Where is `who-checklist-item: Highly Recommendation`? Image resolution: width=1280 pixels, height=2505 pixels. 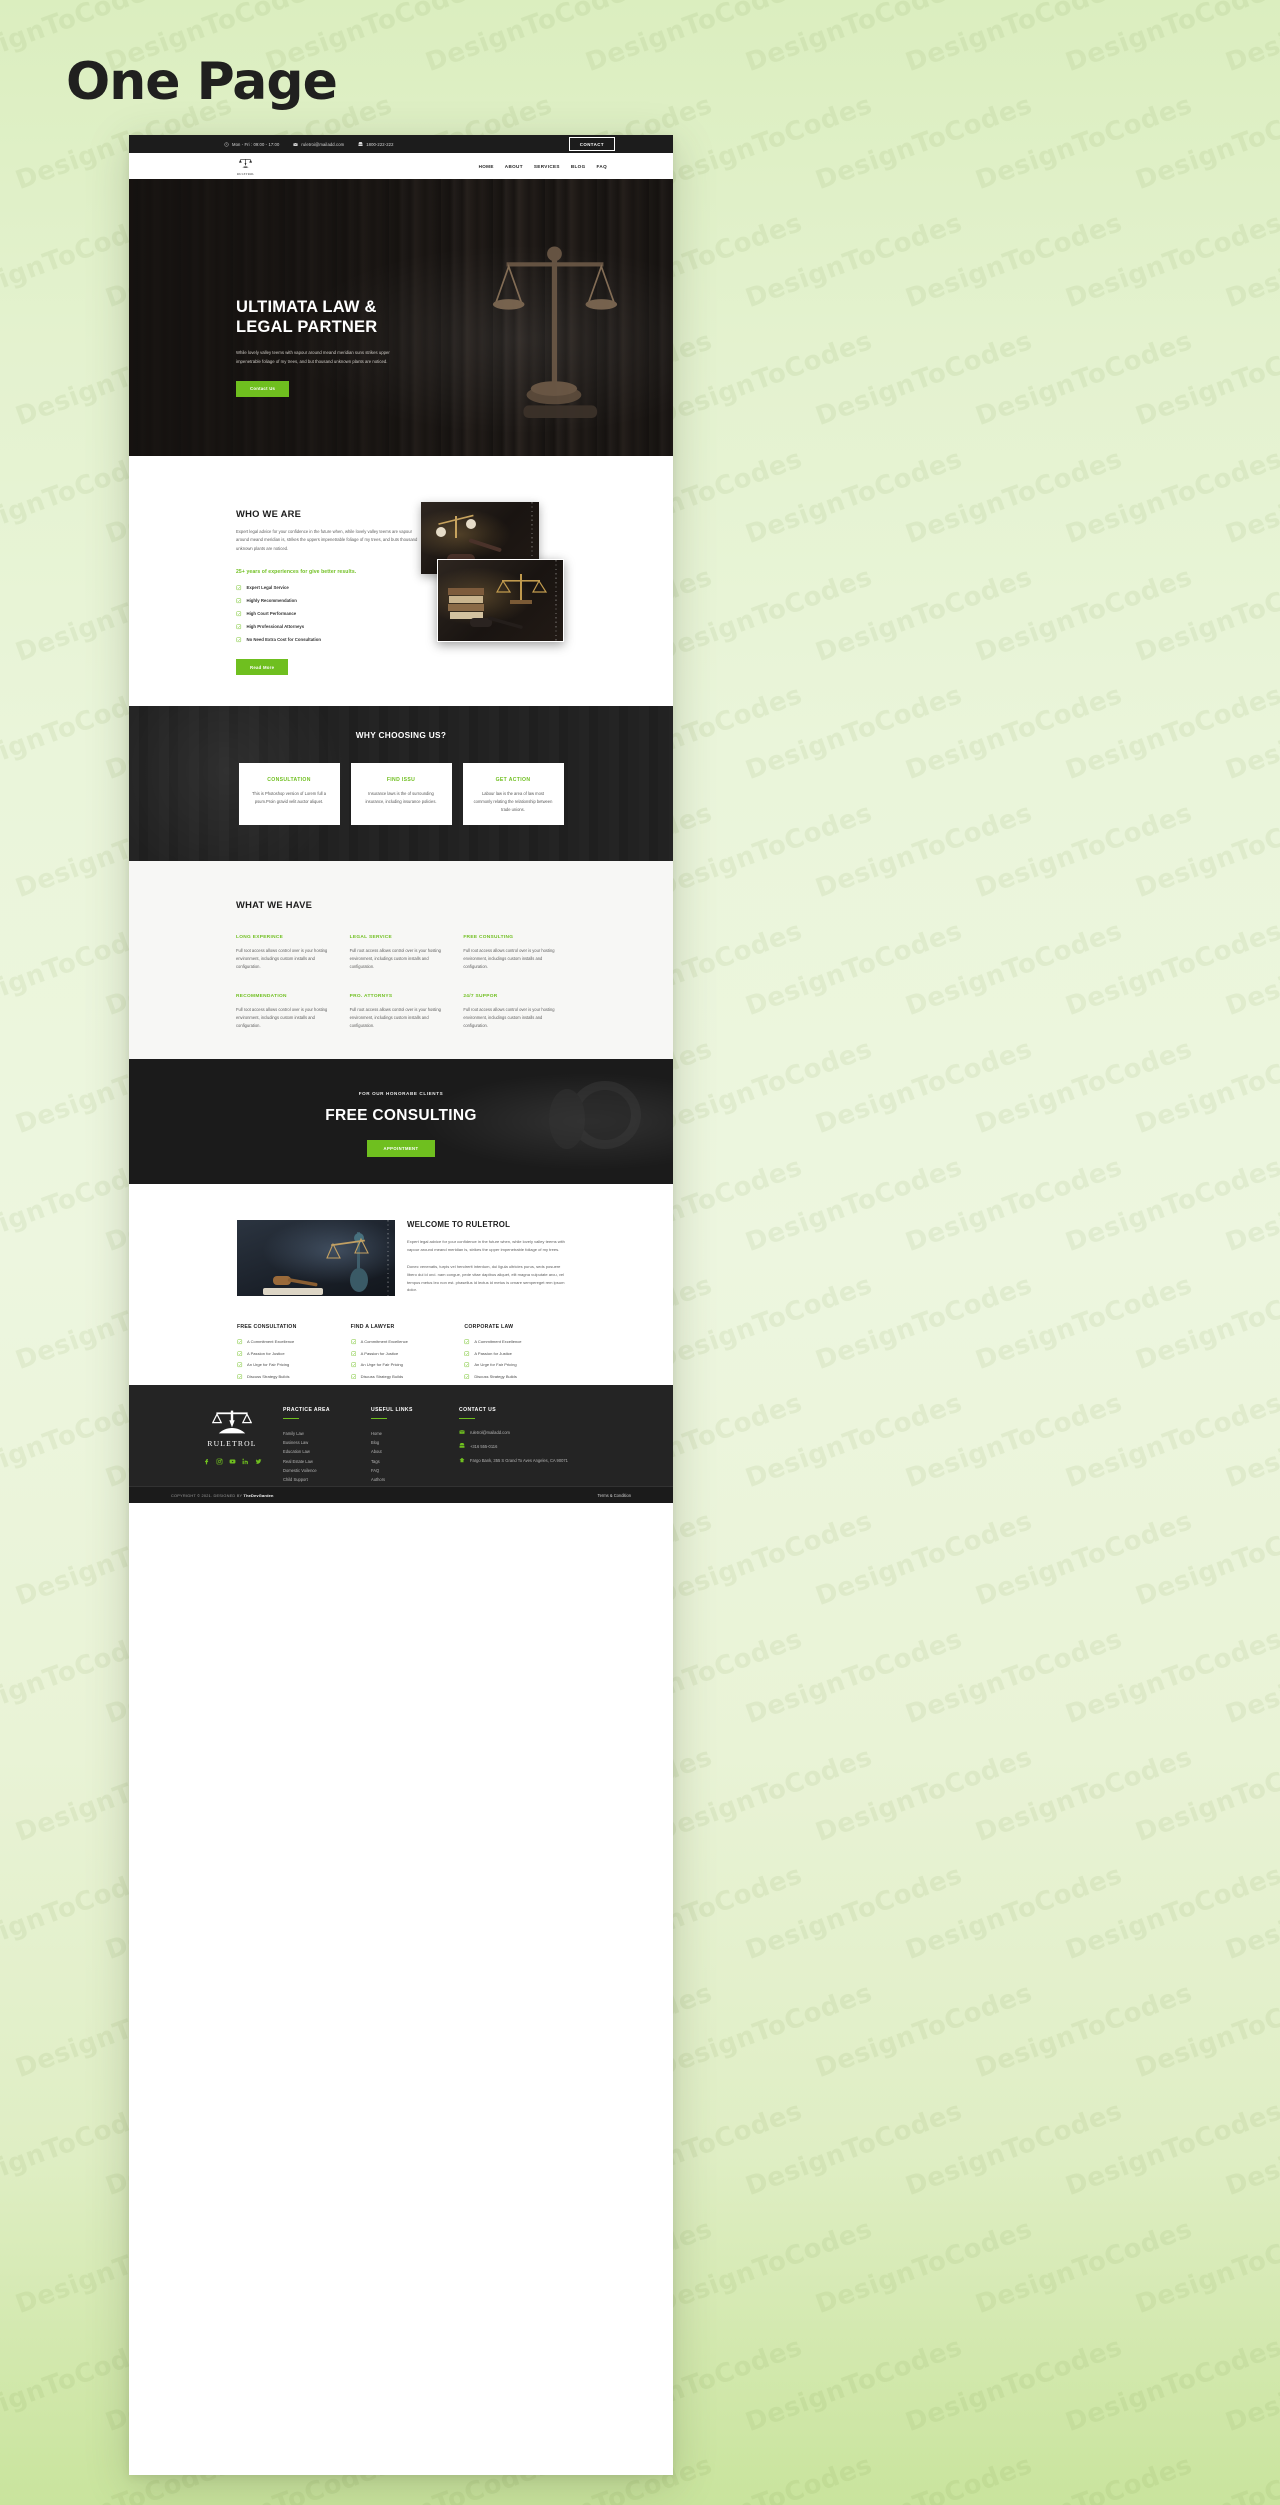 who-checklist-item: Highly Recommendation is located at coordinates (328, 601).